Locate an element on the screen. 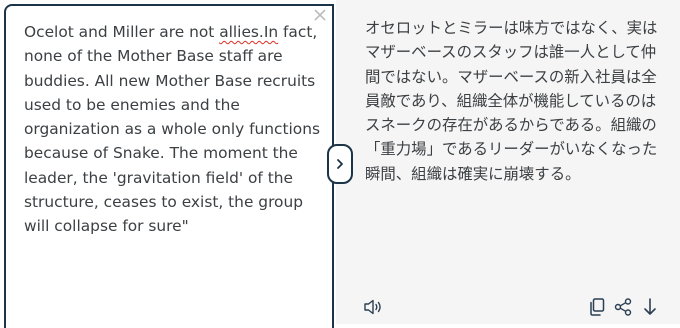 The width and height of the screenshot is (680, 328). share-button is located at coordinates (623, 307).